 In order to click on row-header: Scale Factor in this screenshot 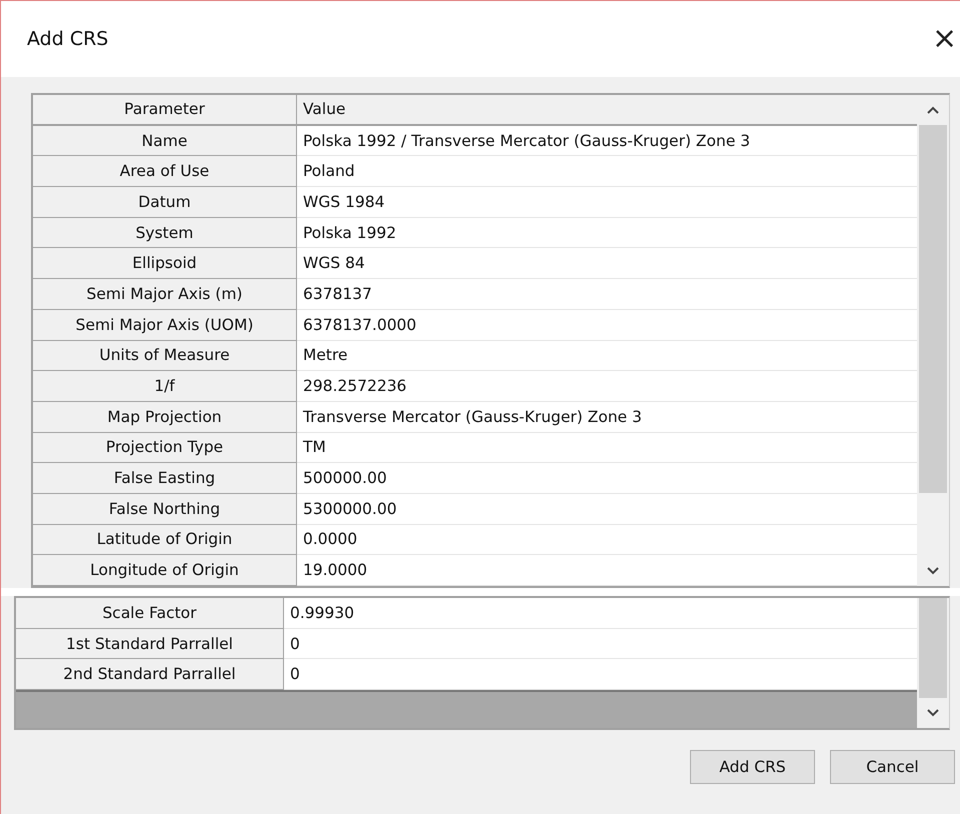, I will do `click(150, 613)`.